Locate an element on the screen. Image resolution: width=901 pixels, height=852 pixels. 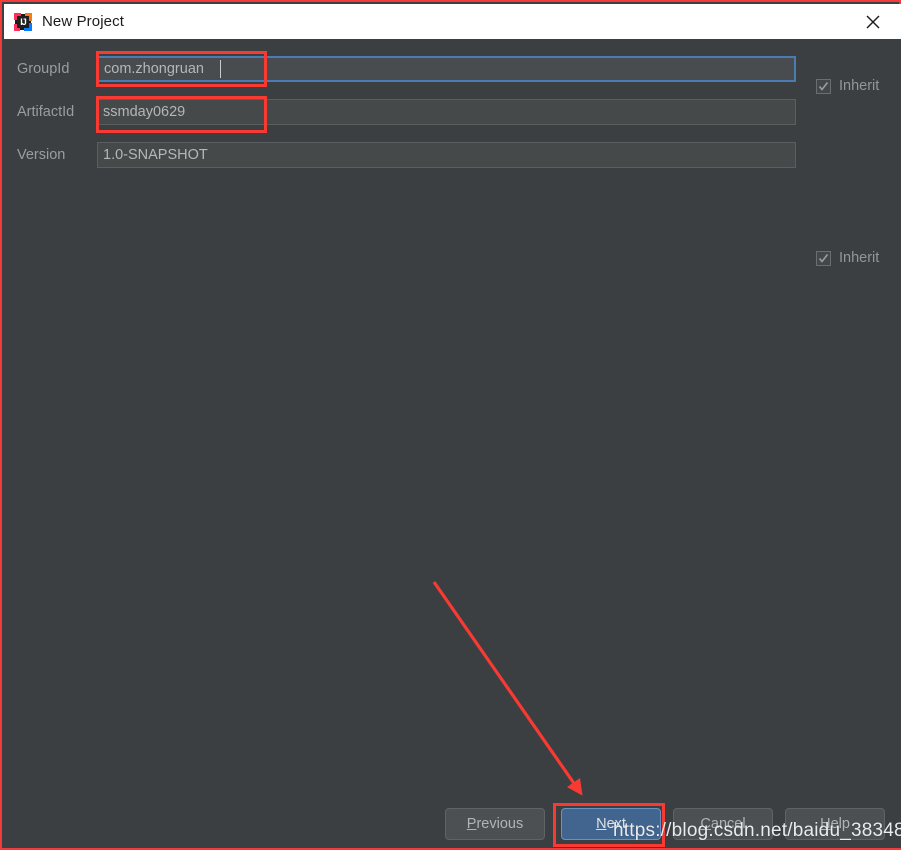
intellij-idea-icon: IJ is located at coordinates (23, 21).